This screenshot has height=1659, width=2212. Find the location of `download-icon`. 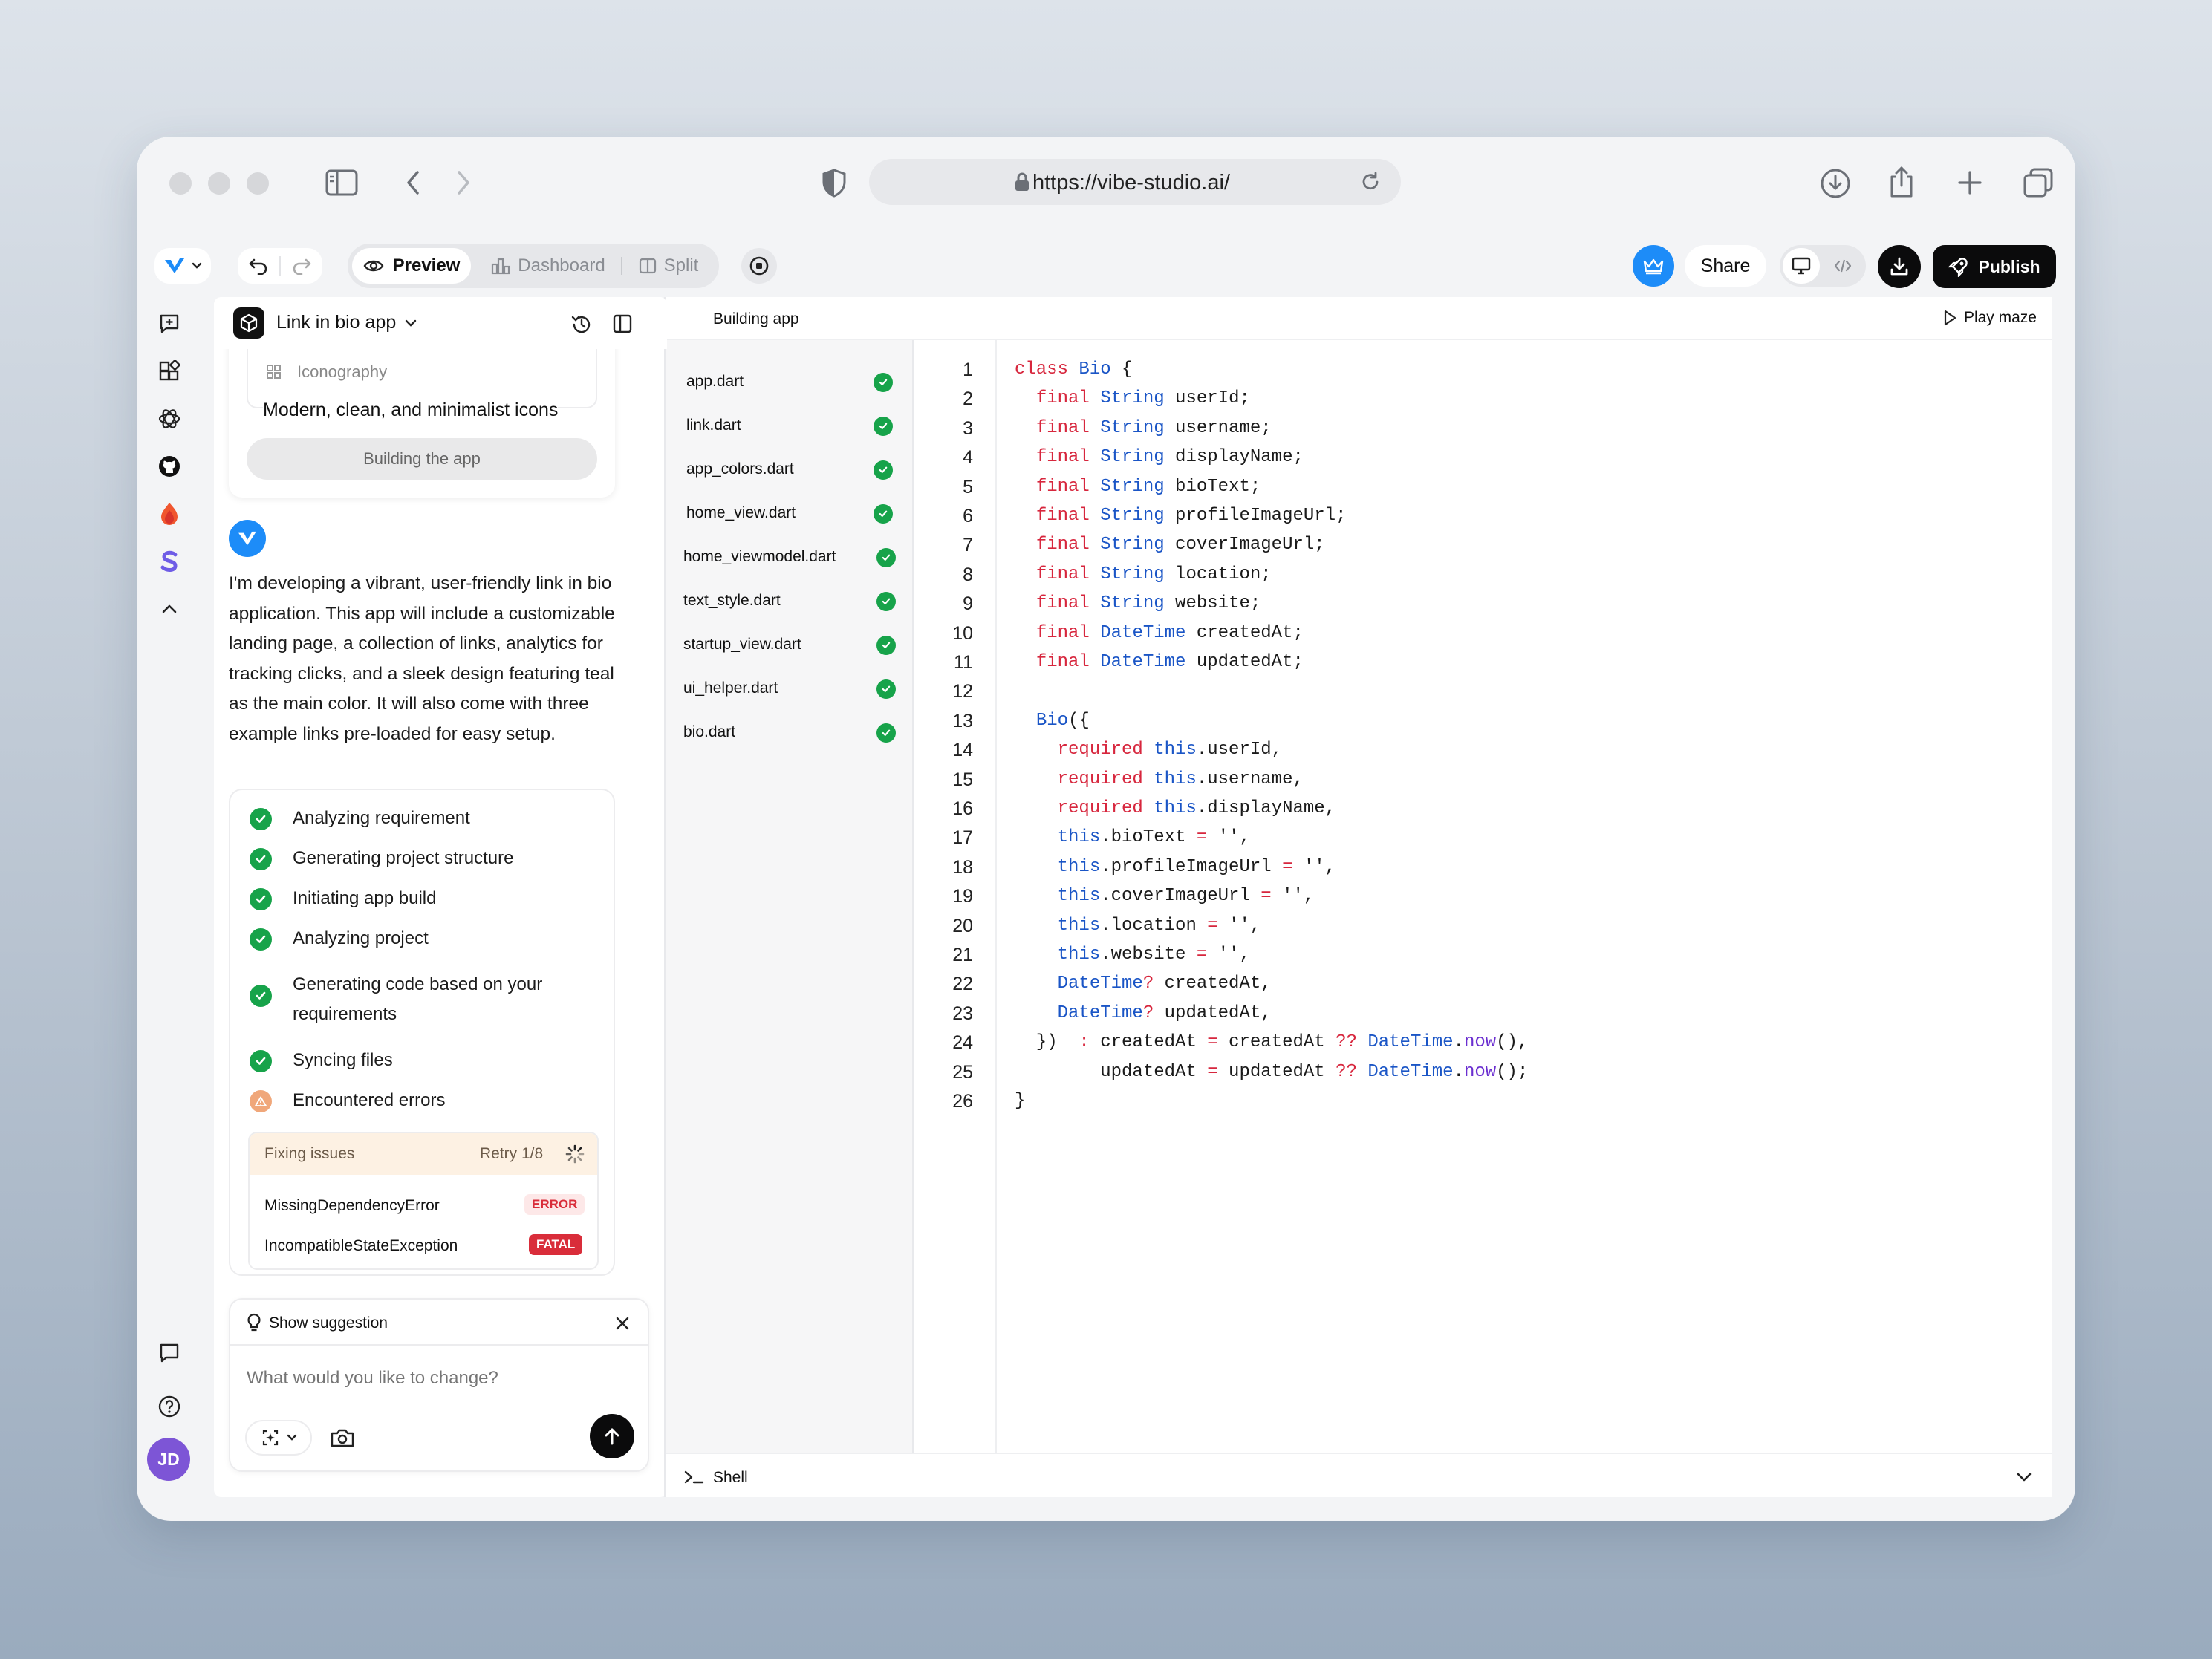

download-icon is located at coordinates (1836, 183).